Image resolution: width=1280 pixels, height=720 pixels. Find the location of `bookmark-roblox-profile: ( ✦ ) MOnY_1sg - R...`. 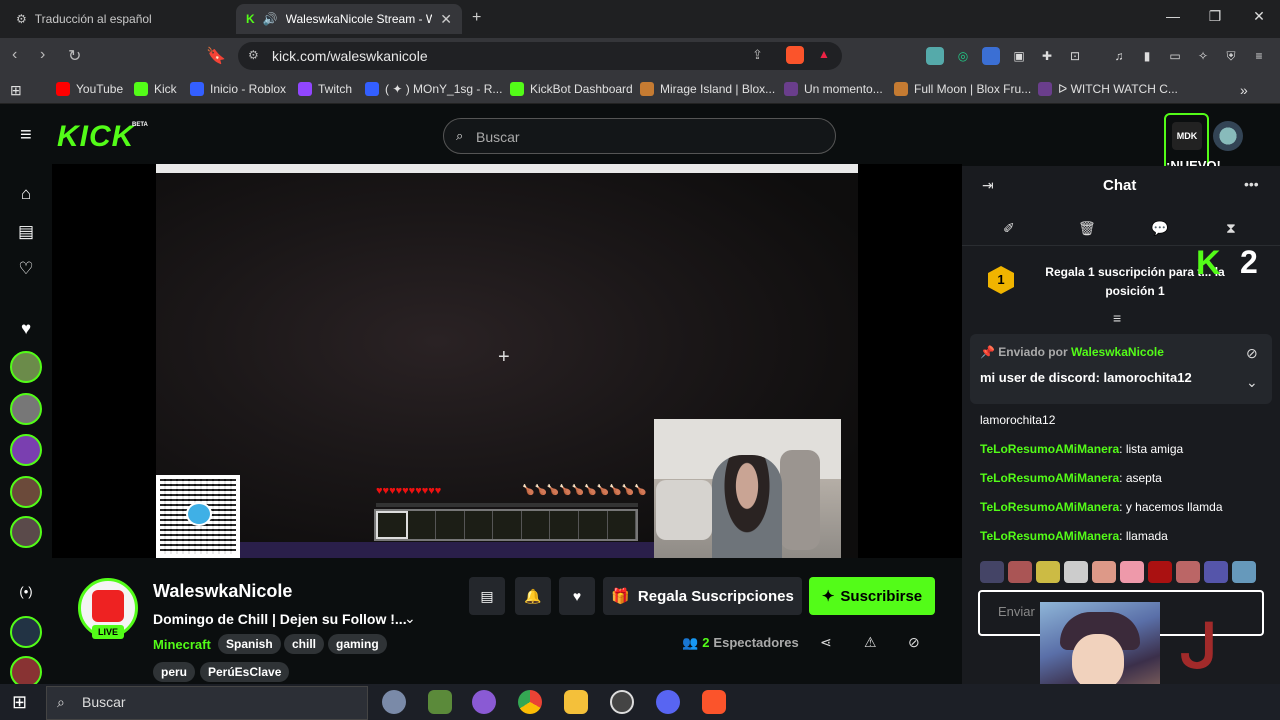

bookmark-roblox-profile: ( ✦ ) MOnY_1sg - R... is located at coordinates (433, 89).